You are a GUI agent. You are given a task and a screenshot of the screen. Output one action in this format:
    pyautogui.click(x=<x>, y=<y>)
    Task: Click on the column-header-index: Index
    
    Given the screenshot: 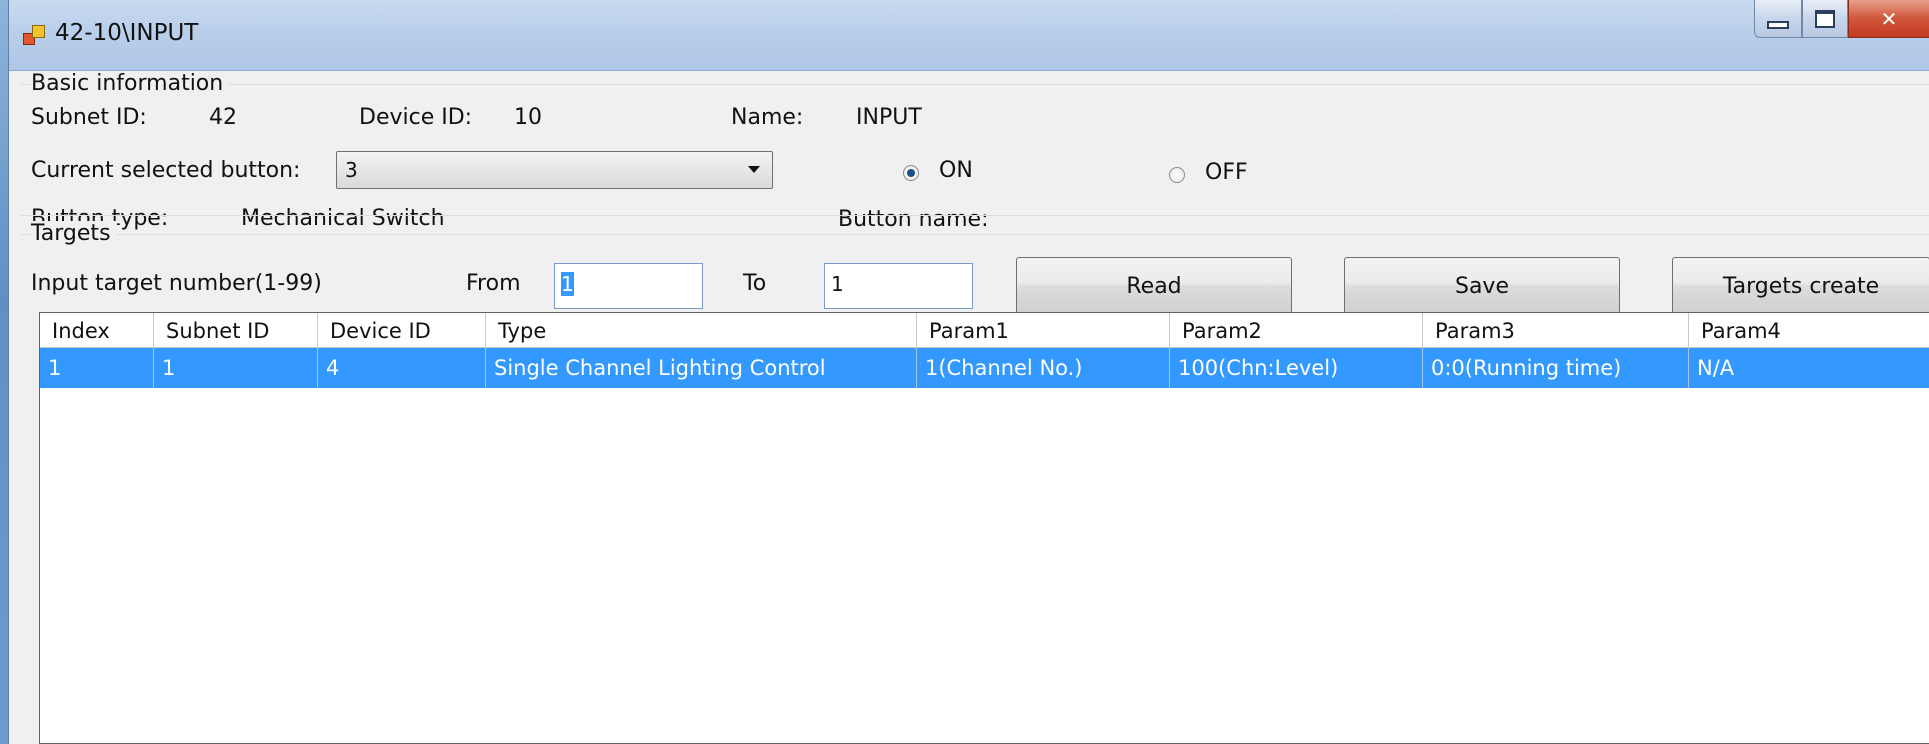 What is the action you would take?
    pyautogui.click(x=97, y=330)
    